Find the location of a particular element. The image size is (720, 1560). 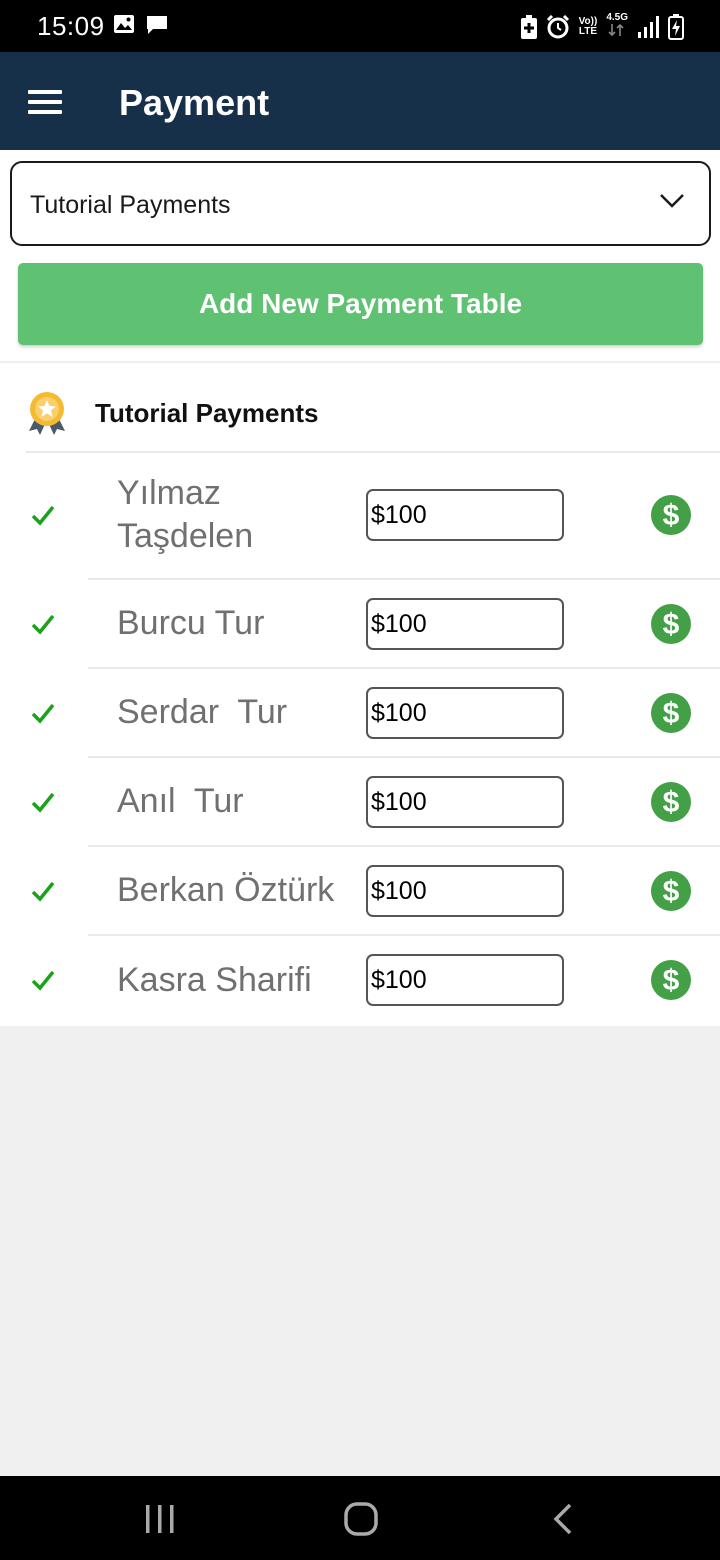

battery-charging-icon is located at coordinates (676, 27).